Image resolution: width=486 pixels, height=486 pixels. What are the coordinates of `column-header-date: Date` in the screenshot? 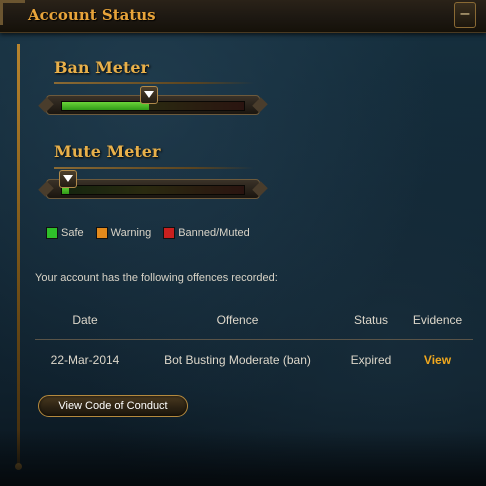 It's located at (85, 324).